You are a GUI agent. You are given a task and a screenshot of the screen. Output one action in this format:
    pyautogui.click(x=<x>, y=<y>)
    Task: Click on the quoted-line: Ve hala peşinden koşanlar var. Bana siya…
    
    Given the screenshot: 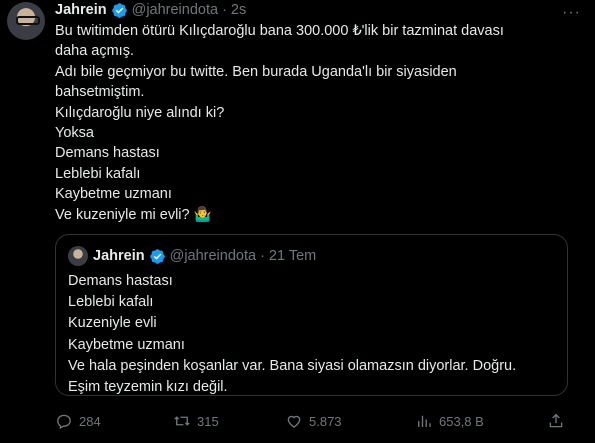 What is the action you would take?
    pyautogui.click(x=292, y=365)
    